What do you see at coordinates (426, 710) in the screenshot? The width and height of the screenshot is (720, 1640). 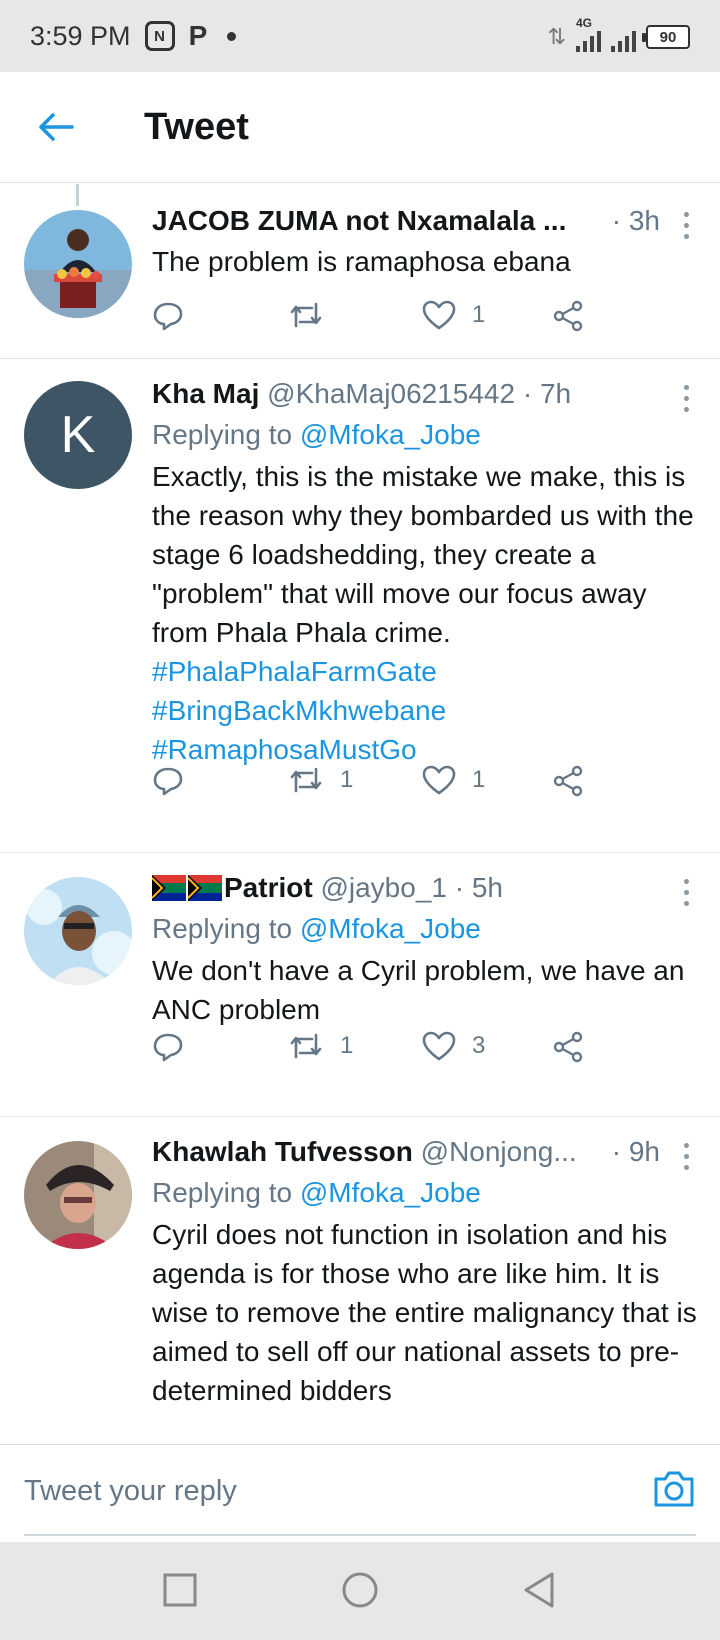 I see `hashtag-link: #BringBackMkhwebane` at bounding box center [426, 710].